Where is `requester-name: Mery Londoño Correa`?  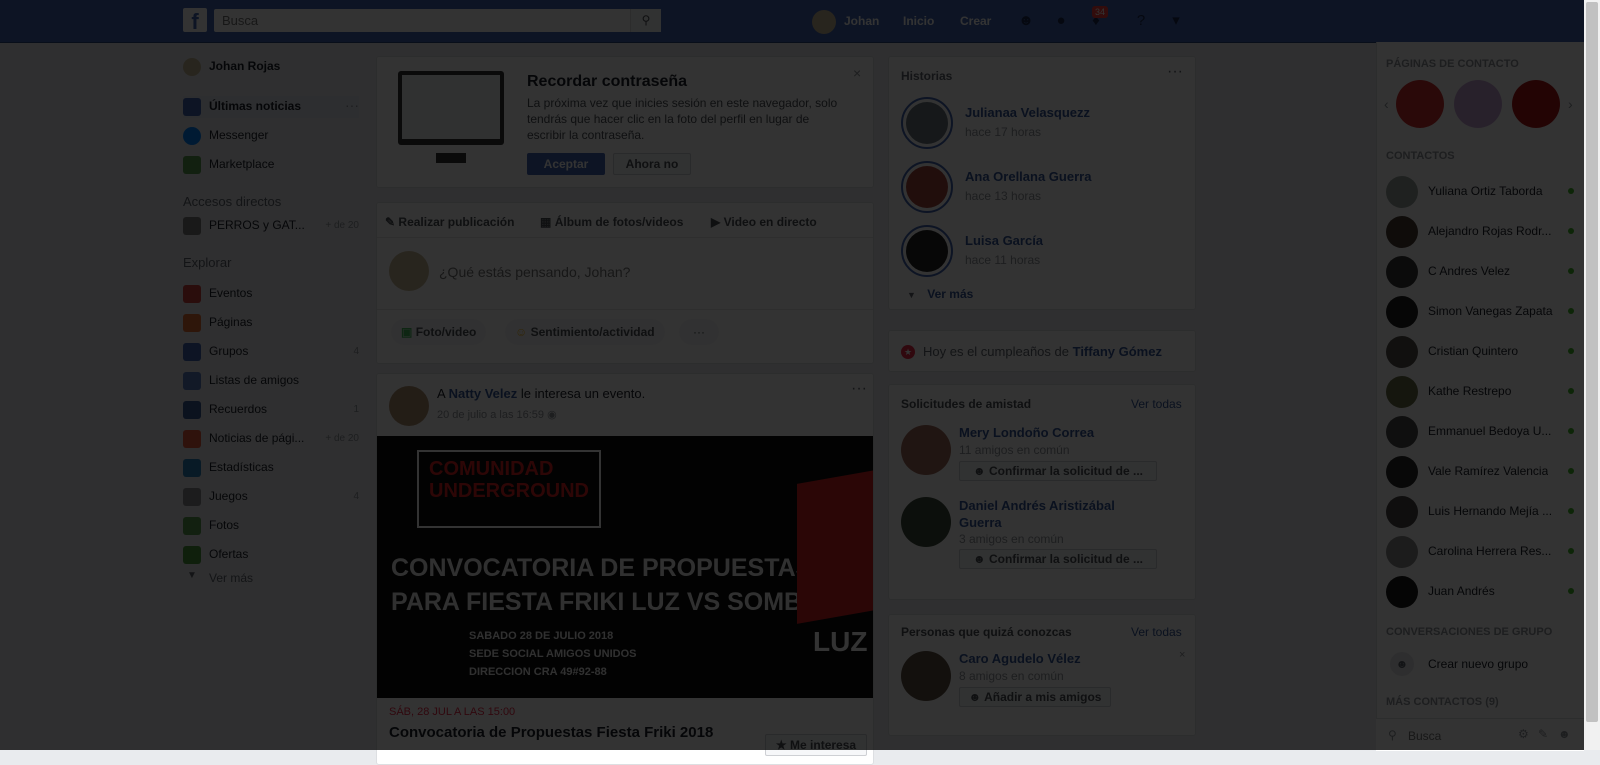
requester-name: Mery Londoño Correa is located at coordinates (1026, 432).